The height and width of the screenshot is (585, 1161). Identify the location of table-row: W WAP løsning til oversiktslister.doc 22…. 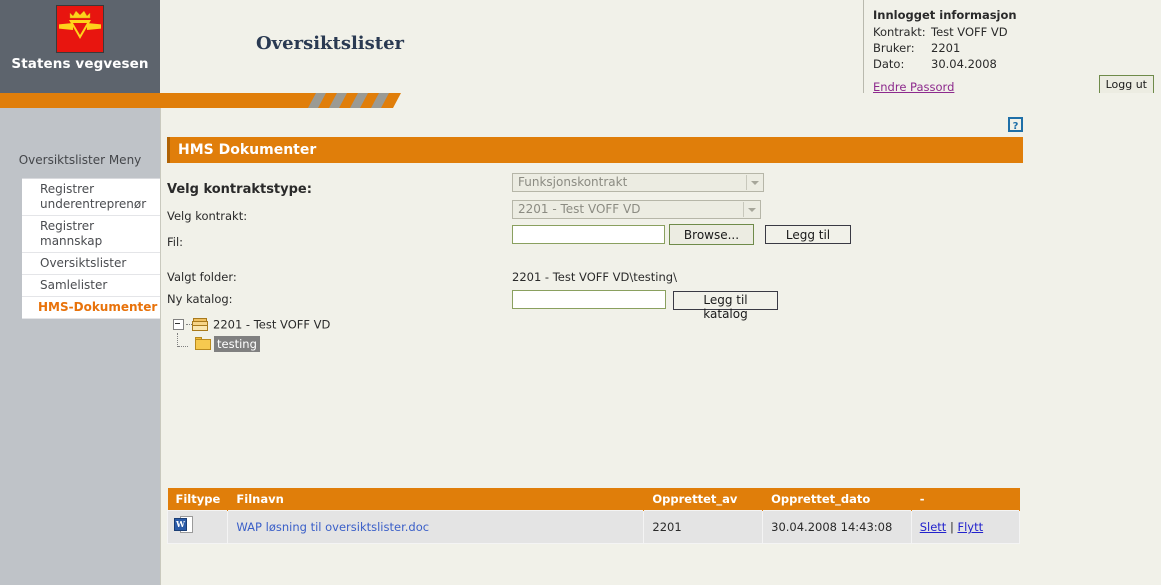
(593, 527).